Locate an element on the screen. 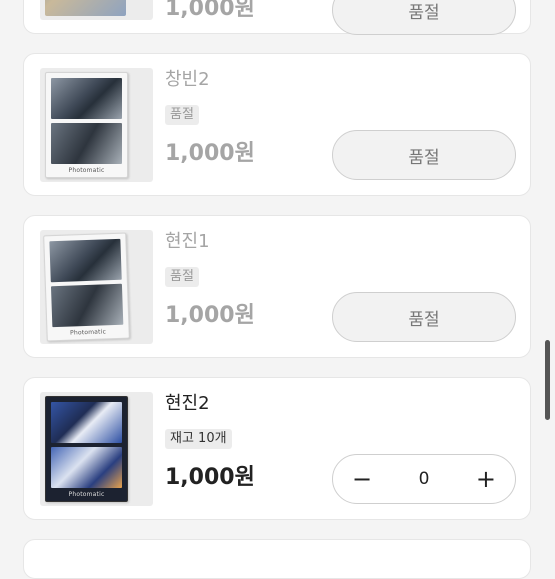  product-thumbnail is located at coordinates (96, 10).